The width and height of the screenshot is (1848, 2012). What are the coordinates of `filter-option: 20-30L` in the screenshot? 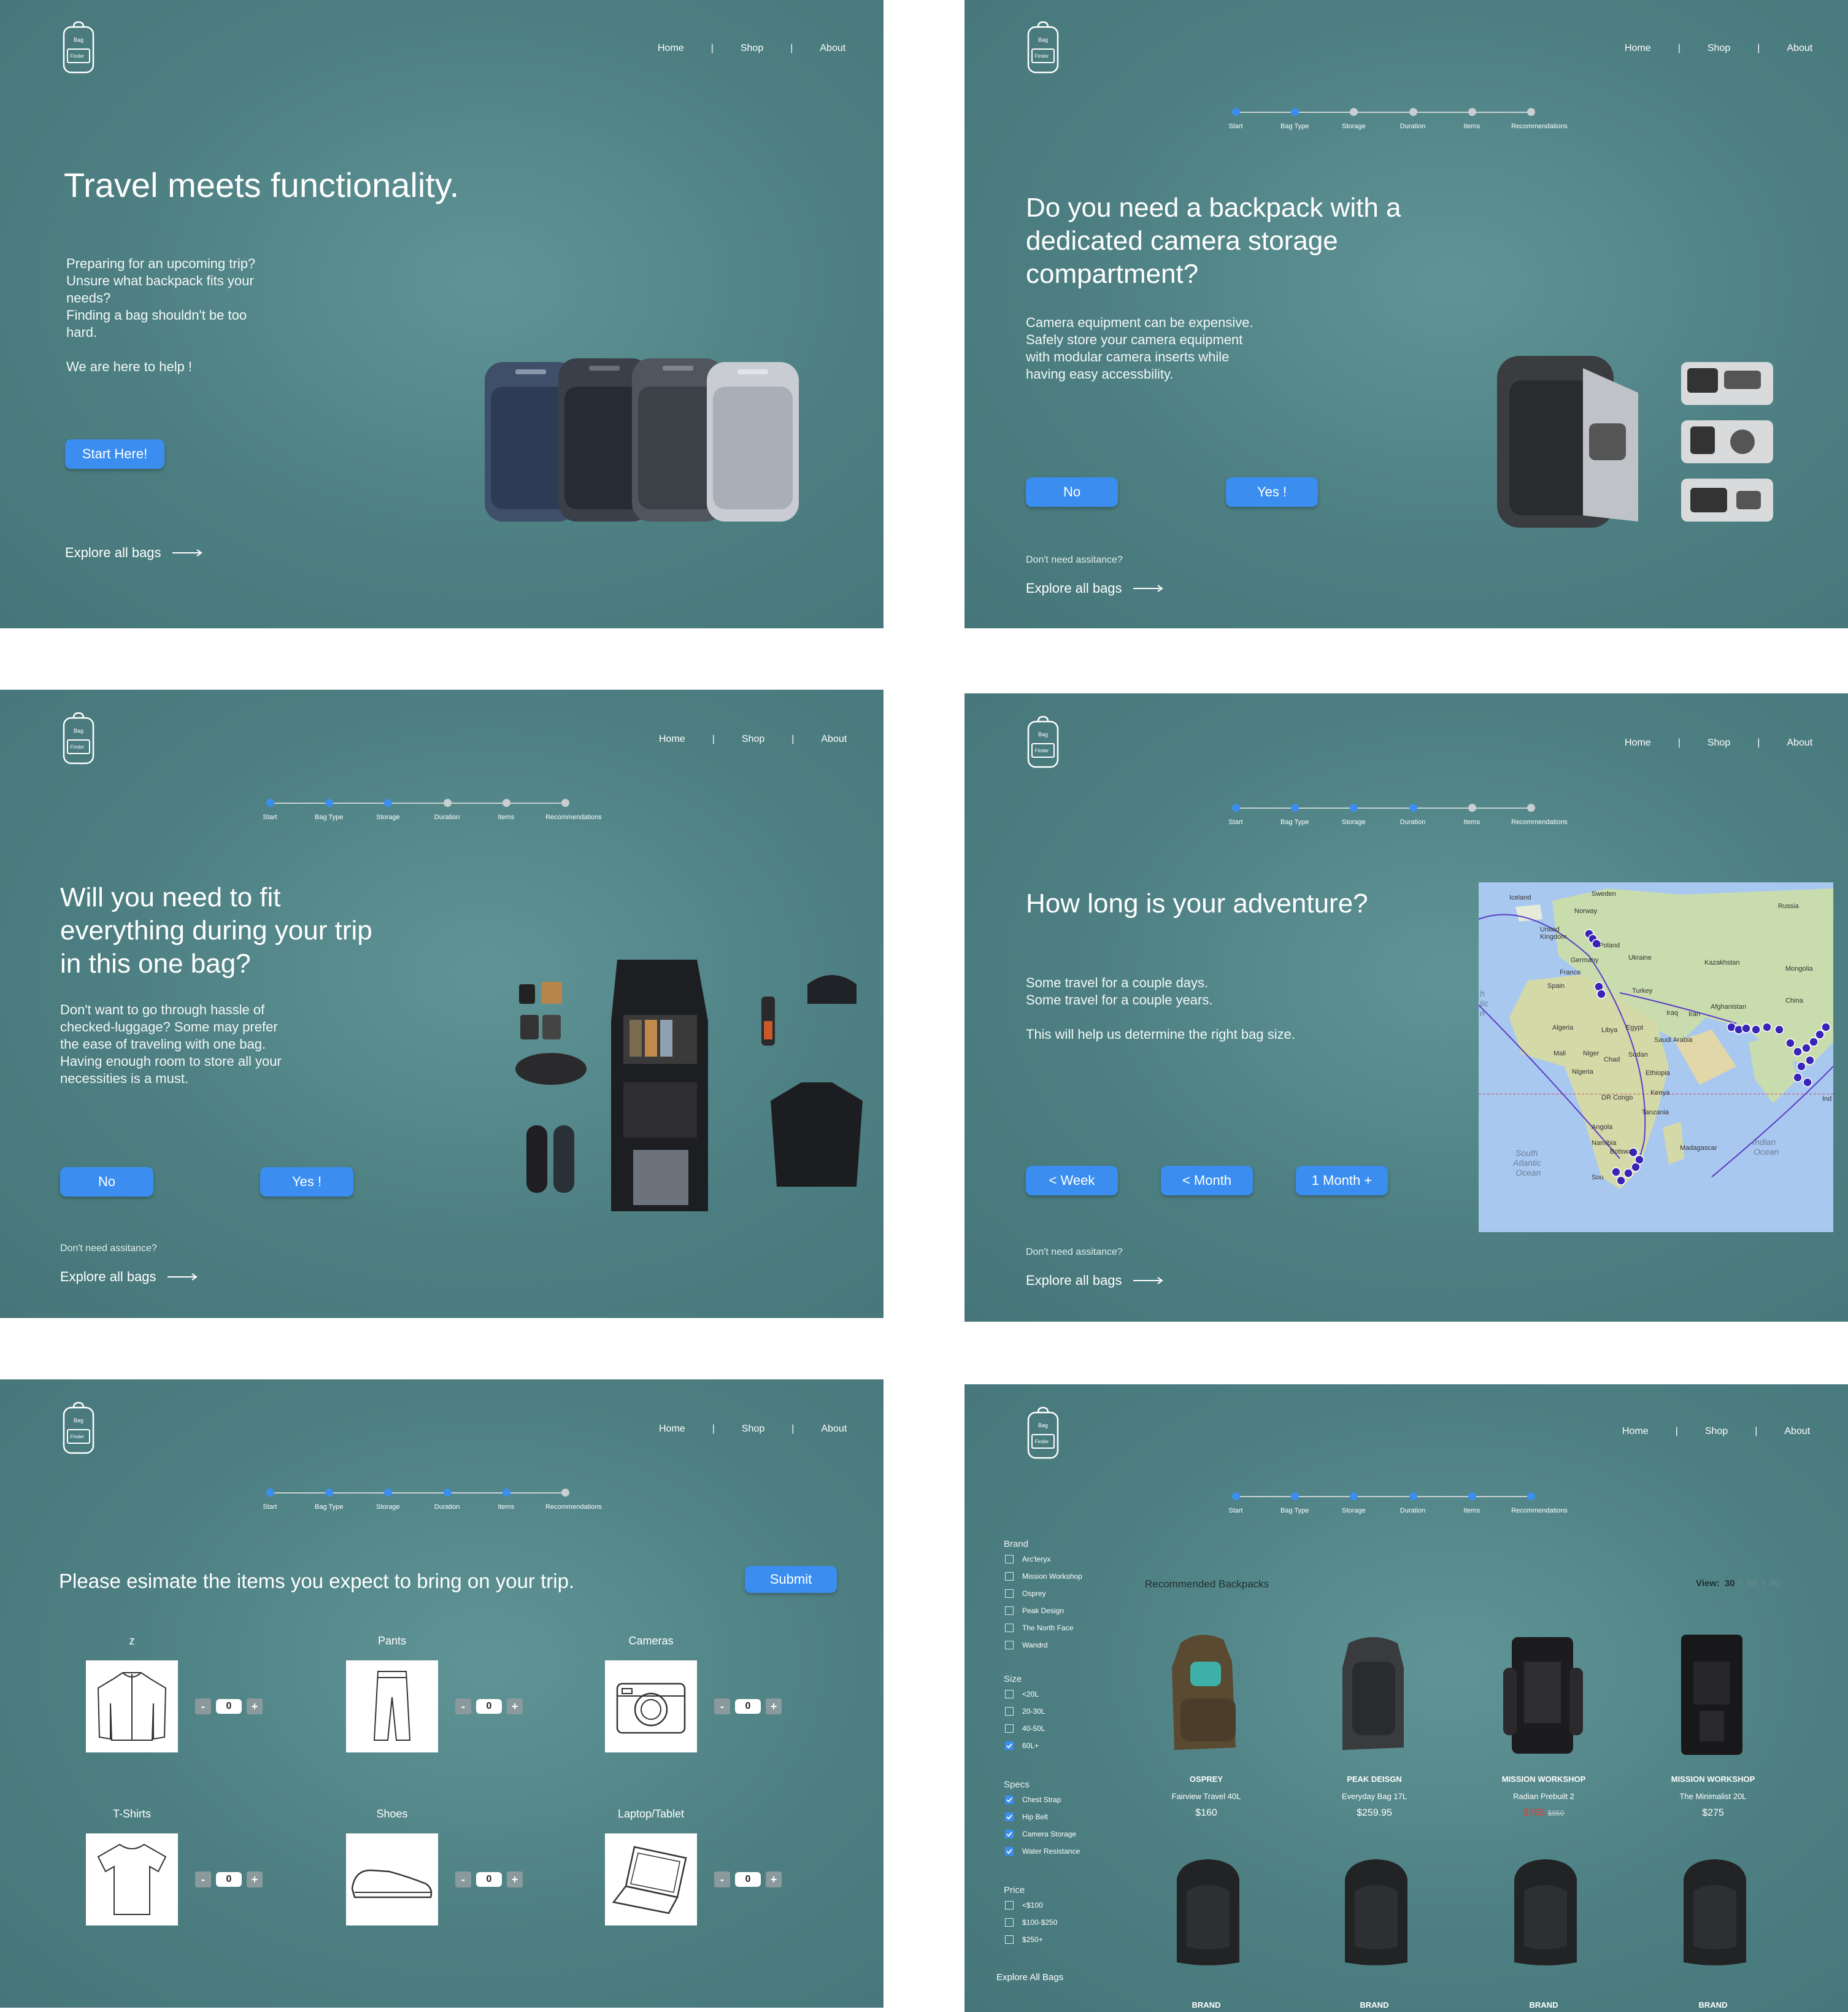 It's located at (1025, 1711).